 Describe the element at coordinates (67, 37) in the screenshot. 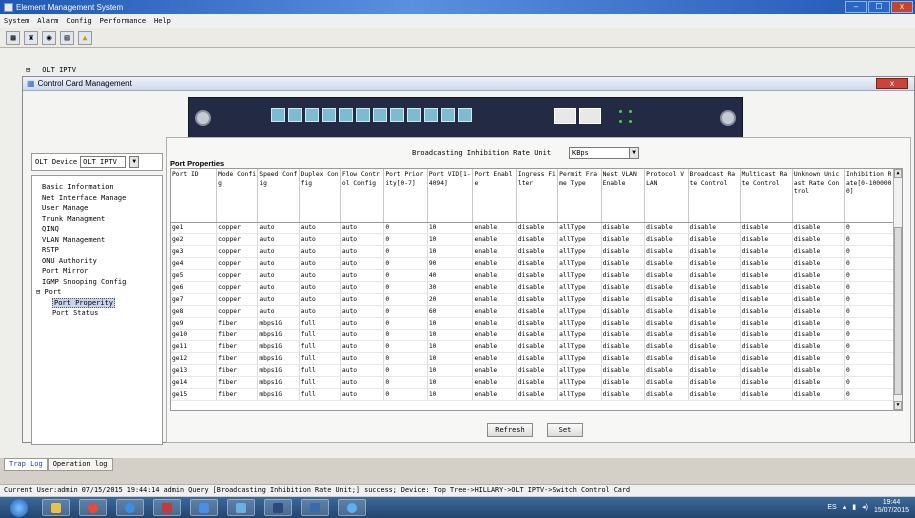

I see `config-icon: ▤` at that location.